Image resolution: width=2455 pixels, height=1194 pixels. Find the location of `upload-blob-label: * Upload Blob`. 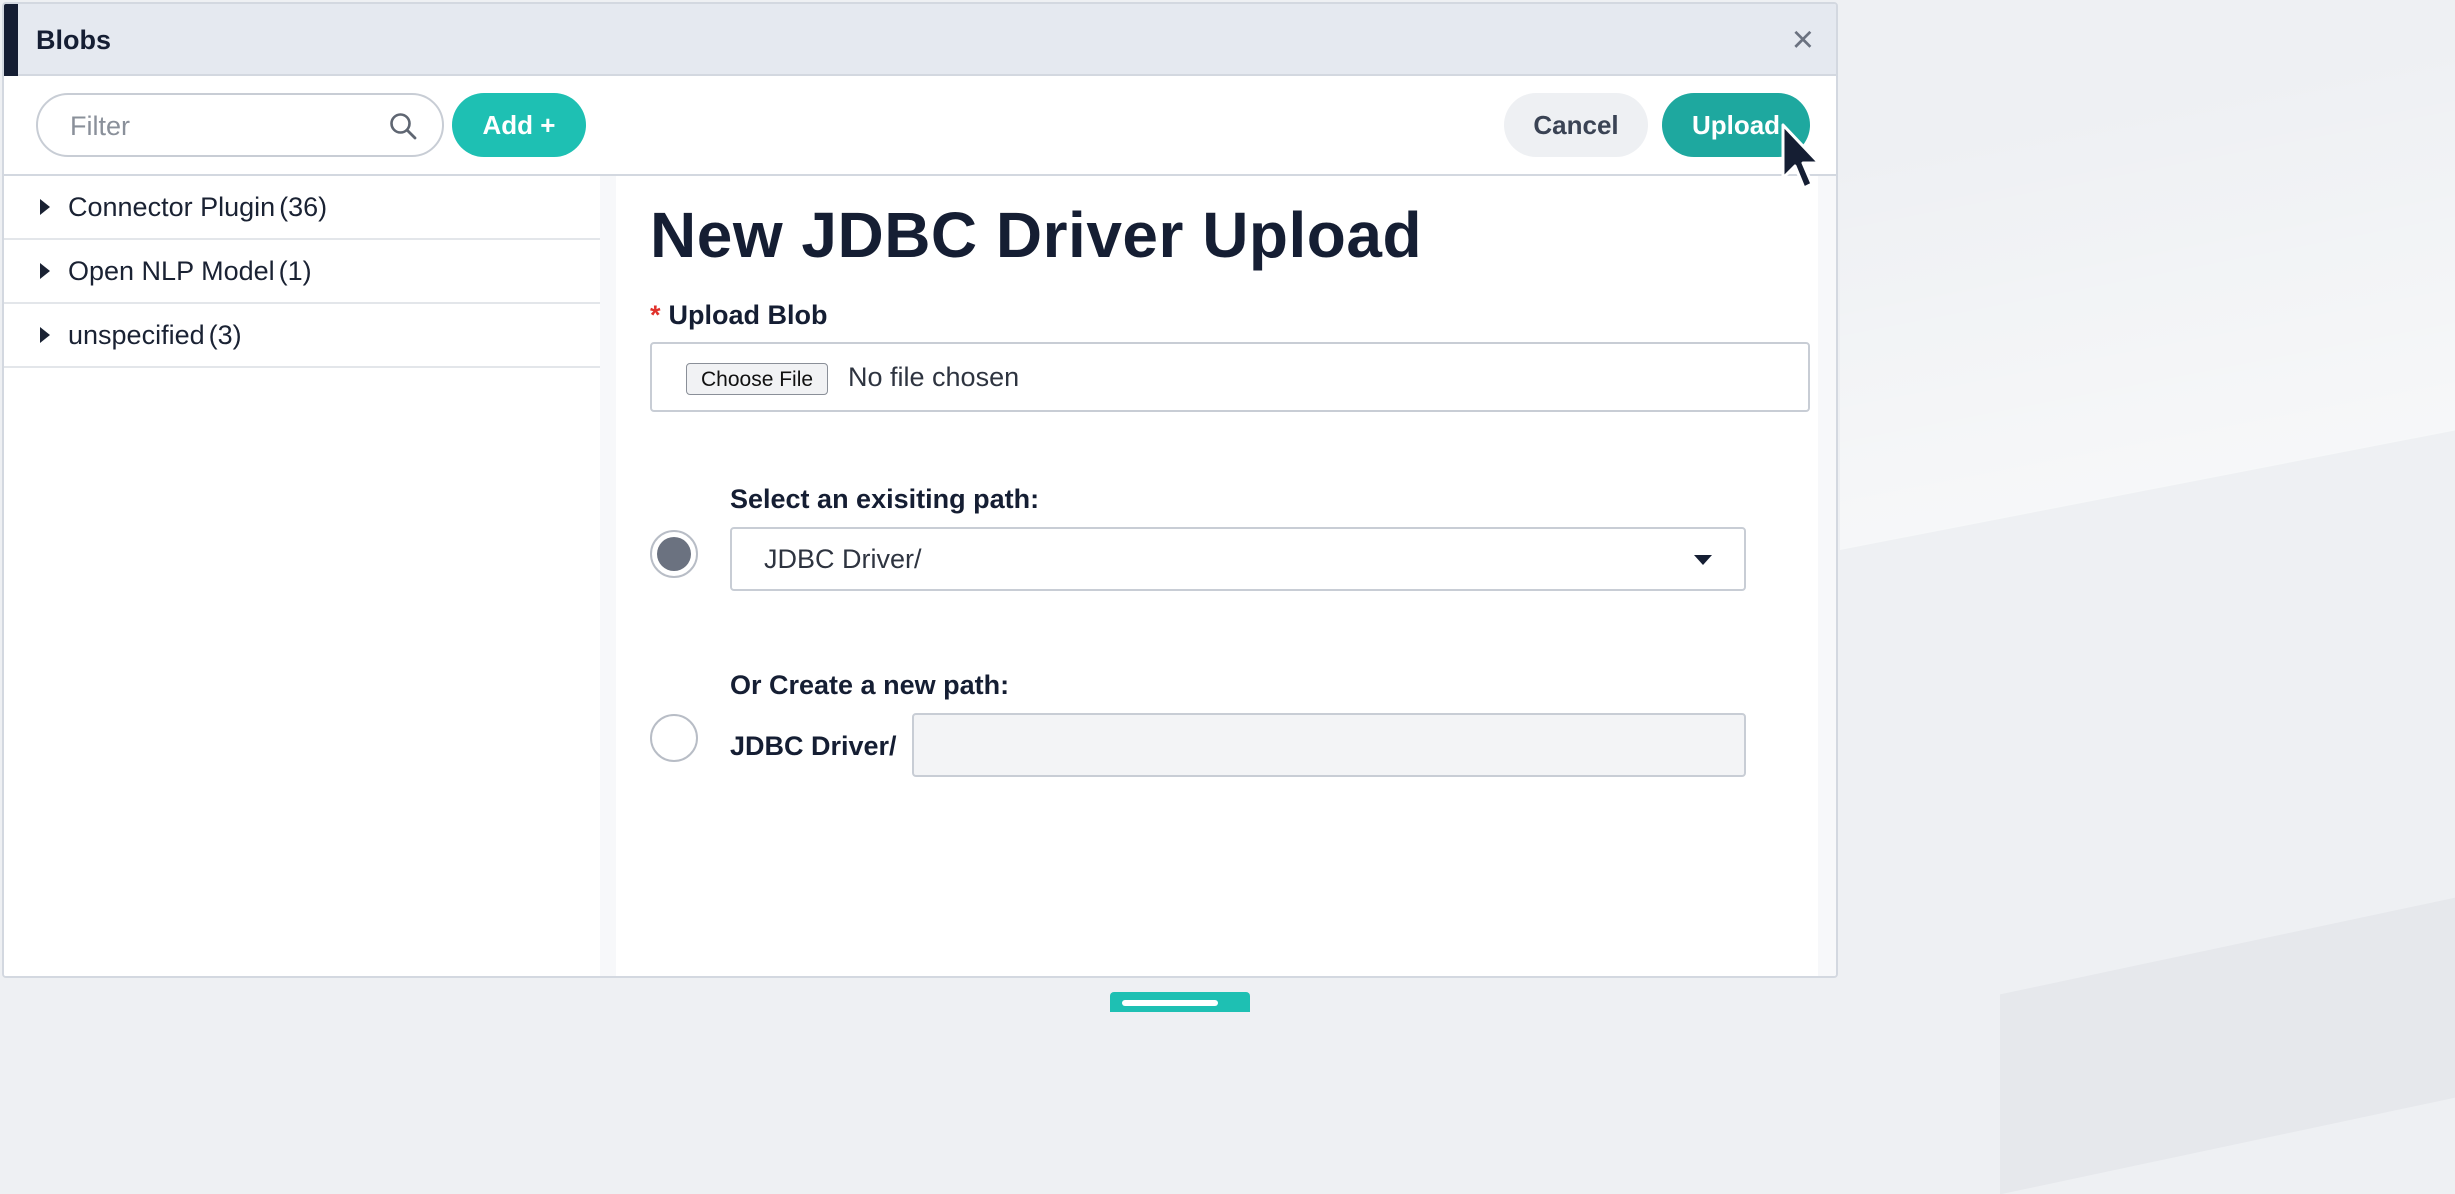

upload-blob-label: * Upload Blob is located at coordinates (739, 315).